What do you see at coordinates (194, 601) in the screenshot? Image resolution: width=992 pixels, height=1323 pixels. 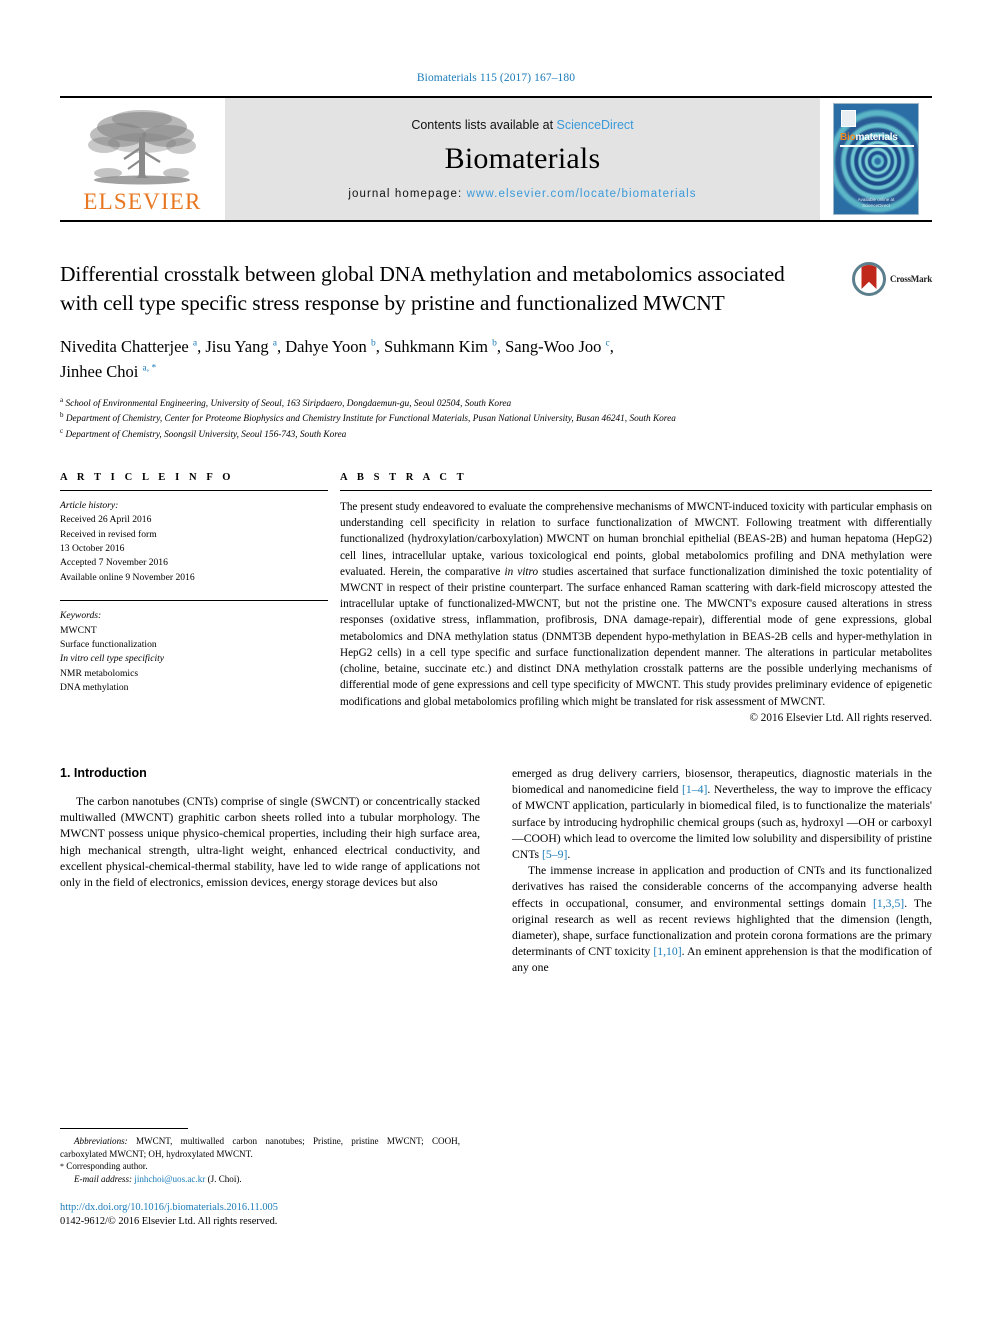 I see `article-info-rule-mid` at bounding box center [194, 601].